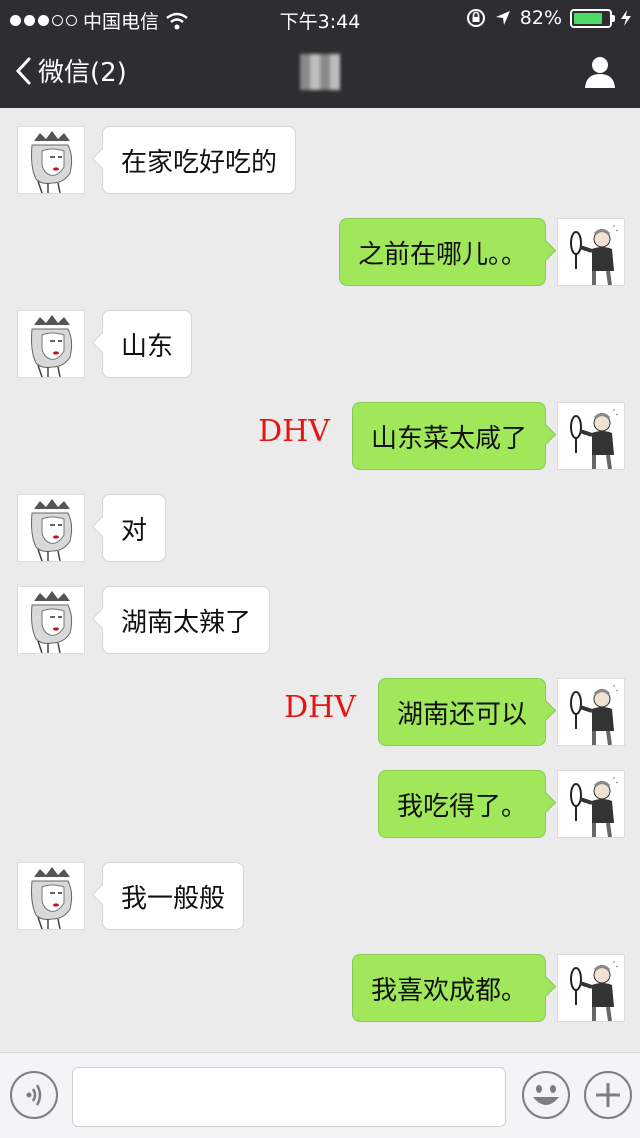 The image size is (640, 1138). I want to click on battery-level-fill, so click(588, 18).